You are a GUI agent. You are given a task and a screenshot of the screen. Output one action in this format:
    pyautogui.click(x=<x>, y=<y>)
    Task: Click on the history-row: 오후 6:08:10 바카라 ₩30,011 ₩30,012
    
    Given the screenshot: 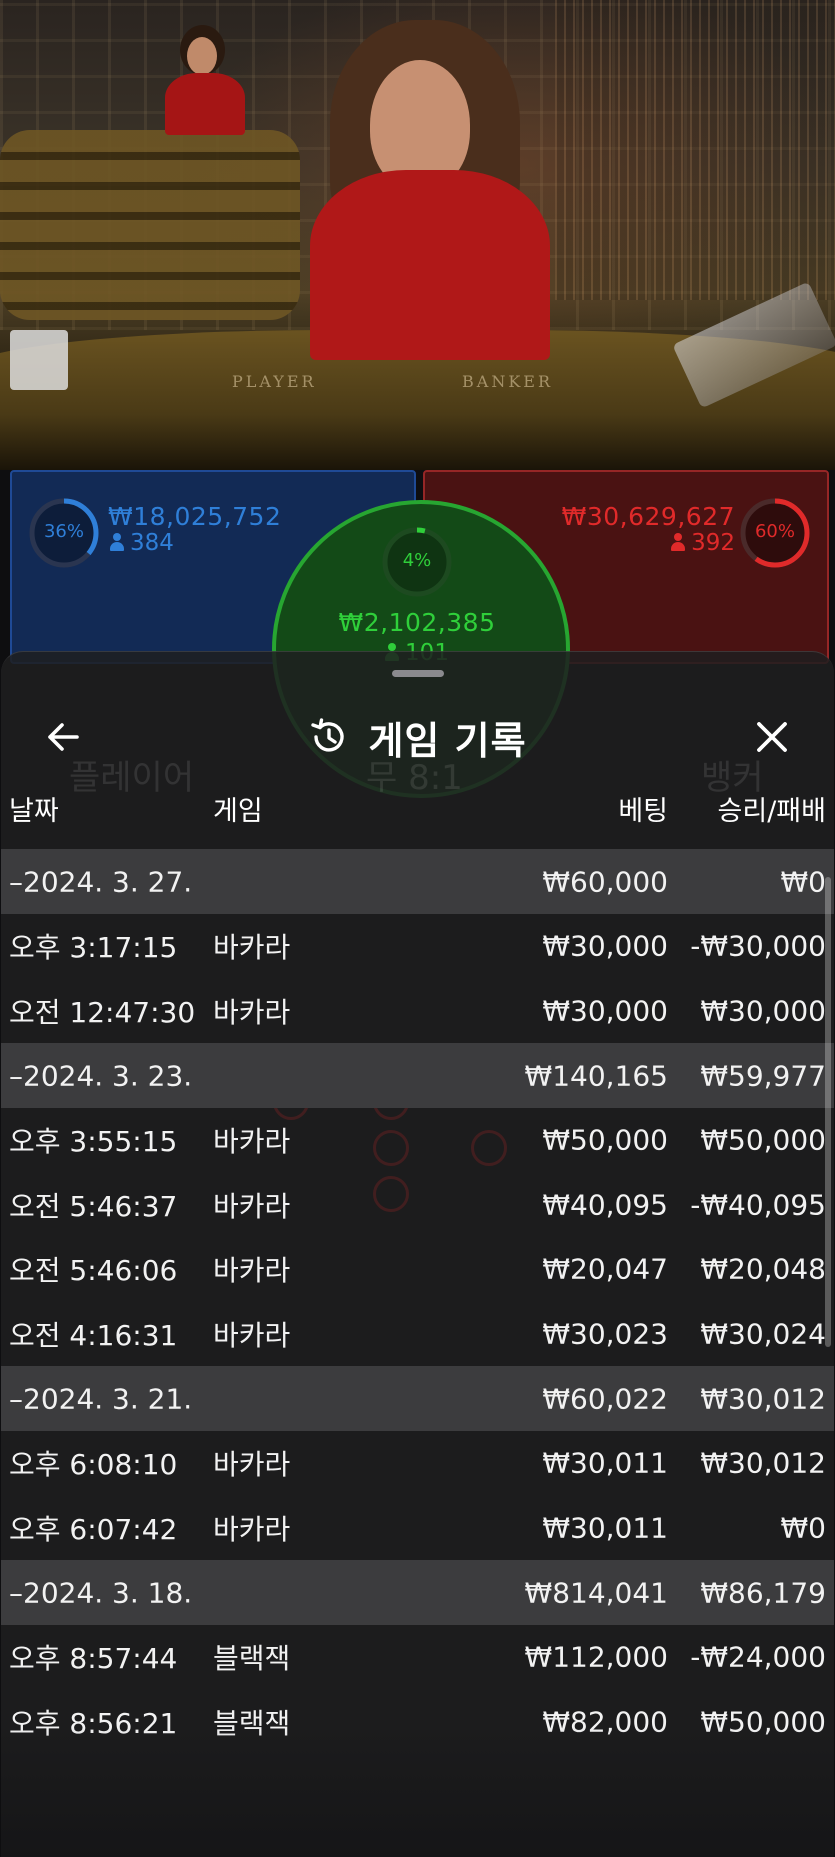 What is the action you would take?
    pyautogui.click(x=417, y=1463)
    